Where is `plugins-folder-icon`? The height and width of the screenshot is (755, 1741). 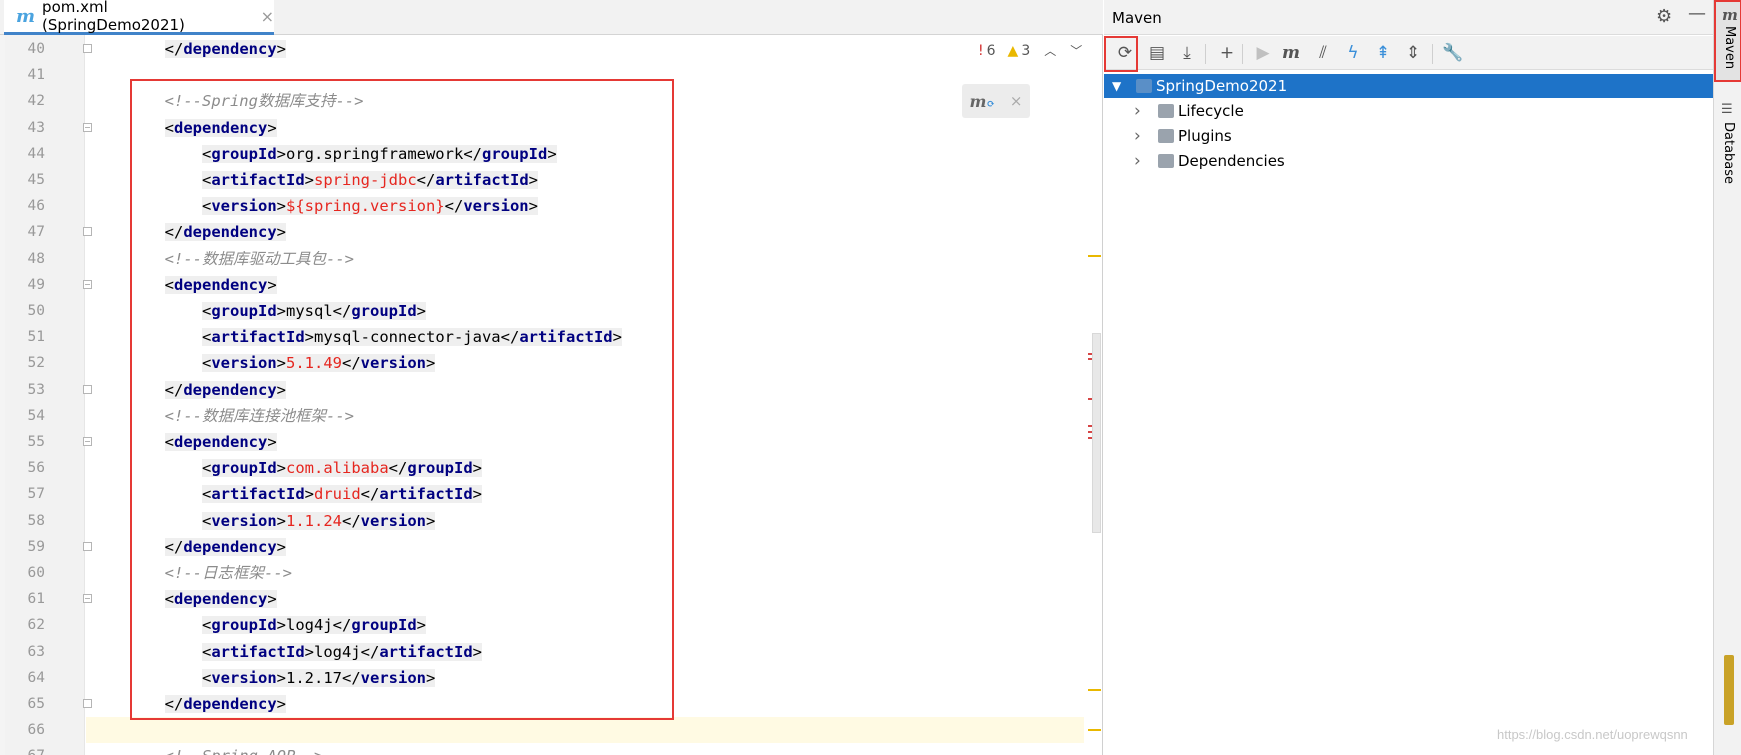
plugins-folder-icon is located at coordinates (1166, 136).